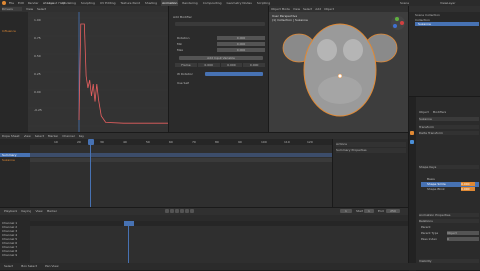 This screenshot has width=480, height=271. What do you see at coordinates (4, 3) in the screenshot?
I see `blender-logo-icon` at bounding box center [4, 3].